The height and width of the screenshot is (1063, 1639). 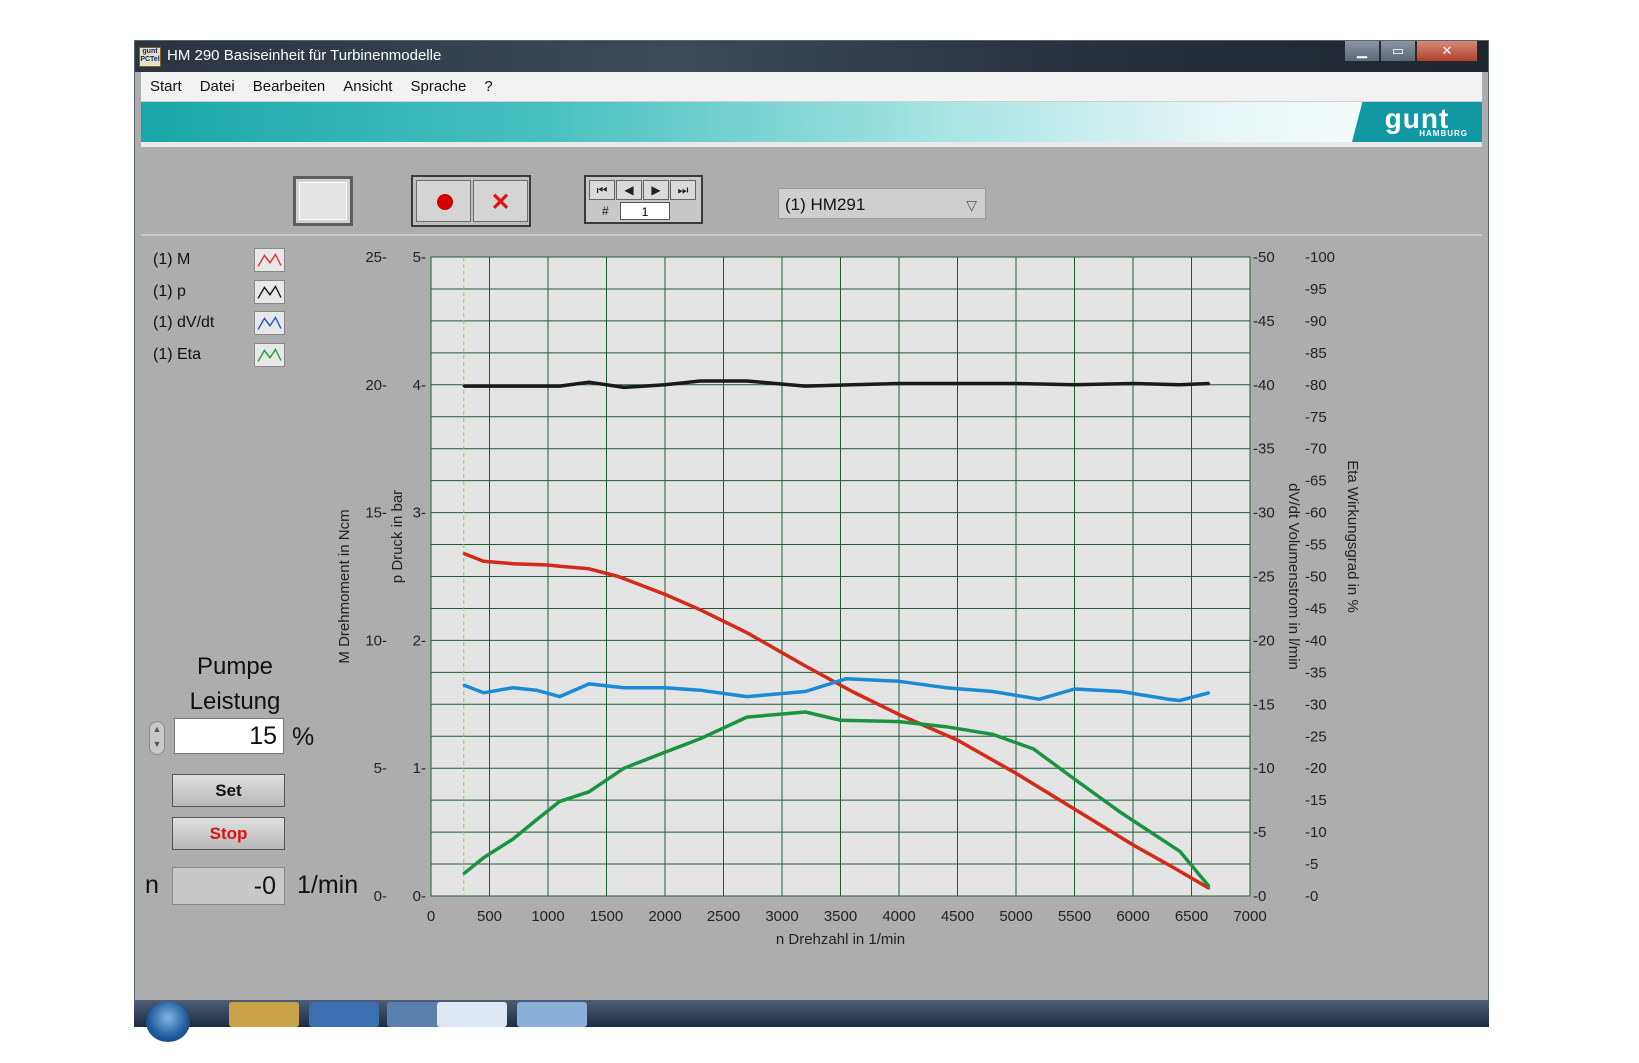 What do you see at coordinates (1316, 481) in the screenshot?
I see `eta-axis-tick-label: -65` at bounding box center [1316, 481].